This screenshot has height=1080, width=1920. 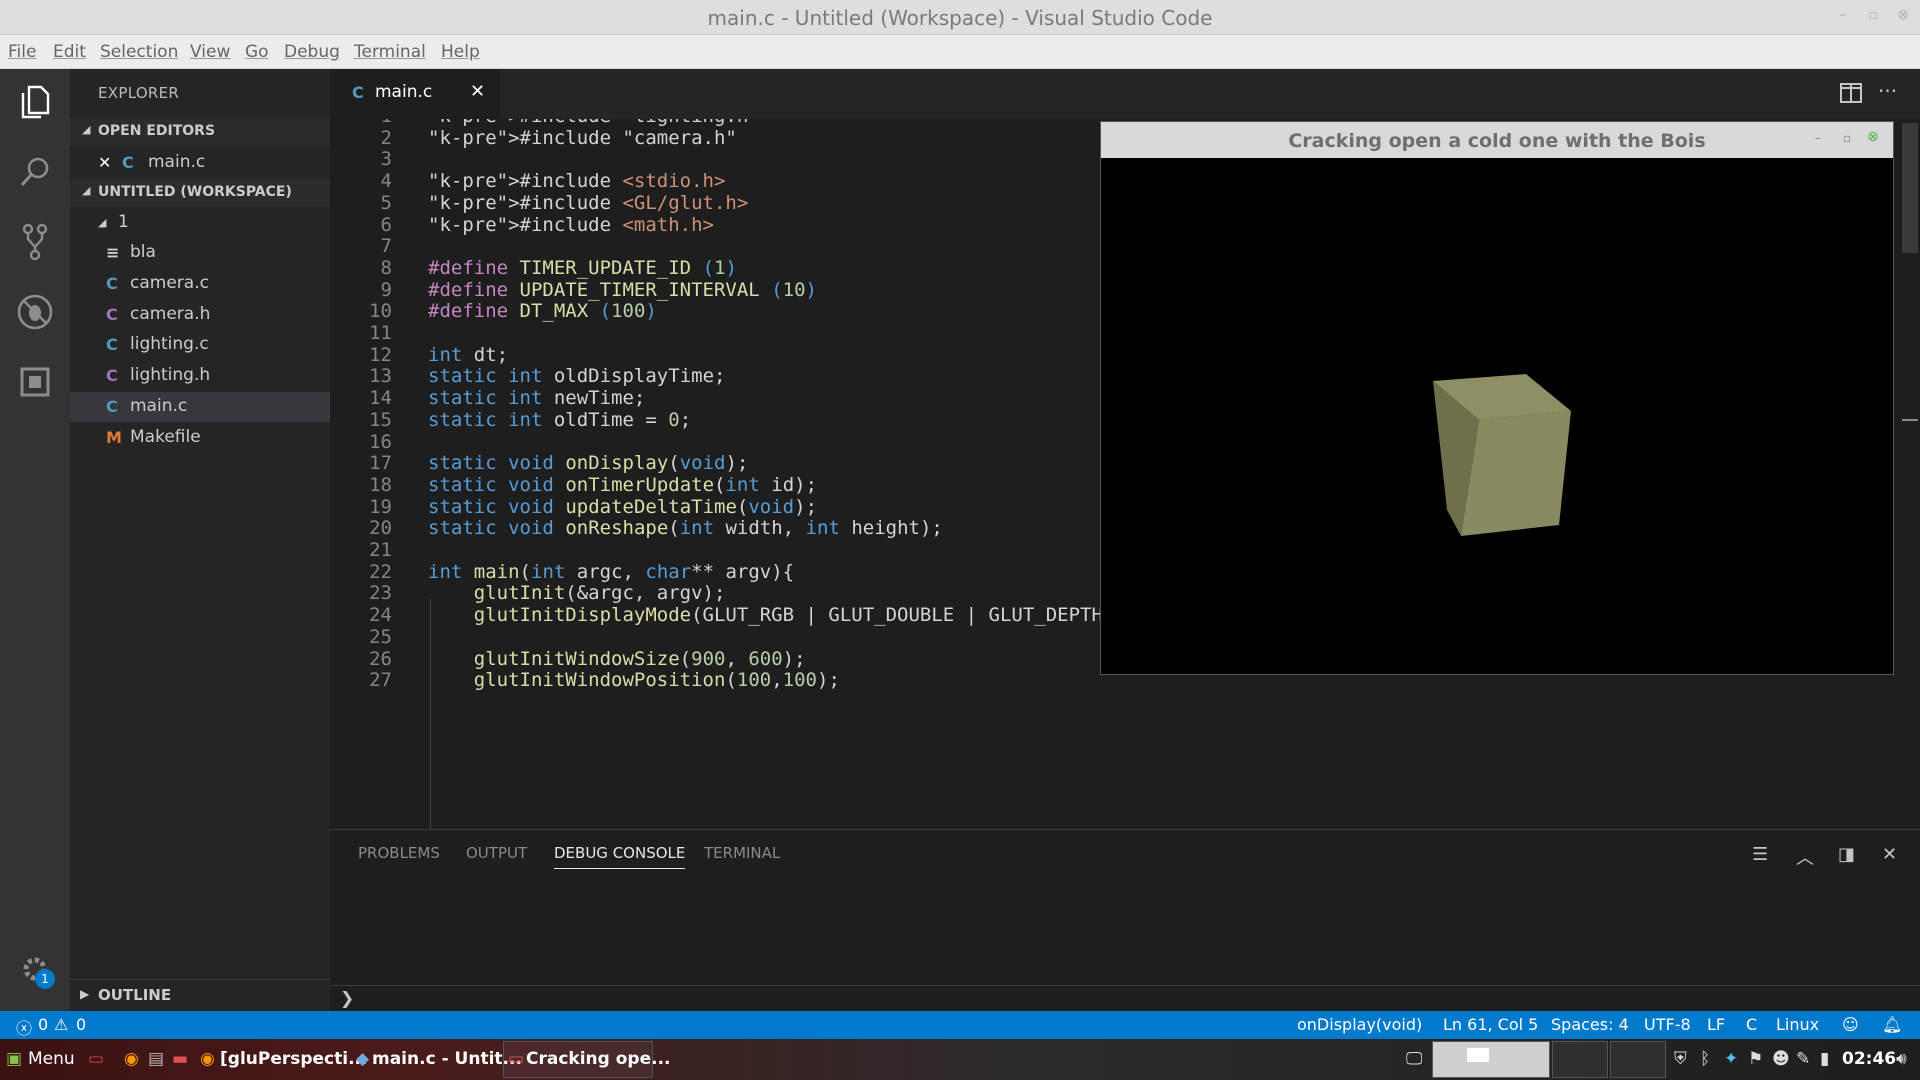 I want to click on menu-file: File, so click(x=22, y=52).